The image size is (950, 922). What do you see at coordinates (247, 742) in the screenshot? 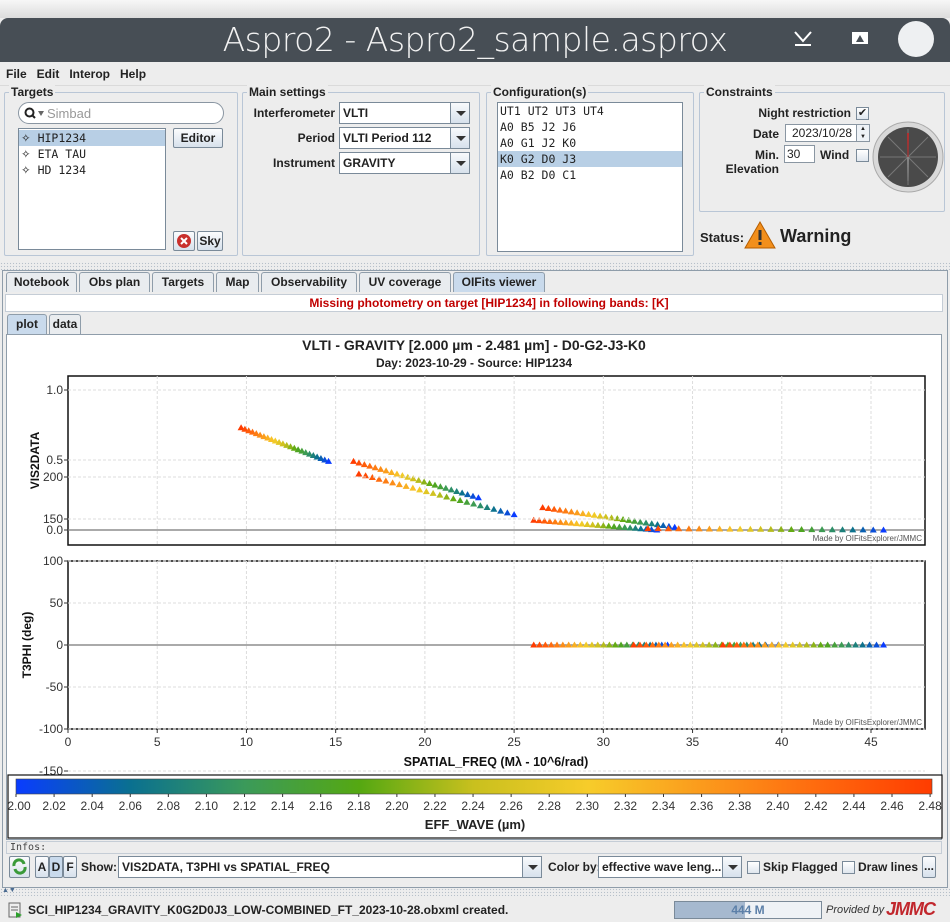
I see `x-tick-label: 10` at bounding box center [247, 742].